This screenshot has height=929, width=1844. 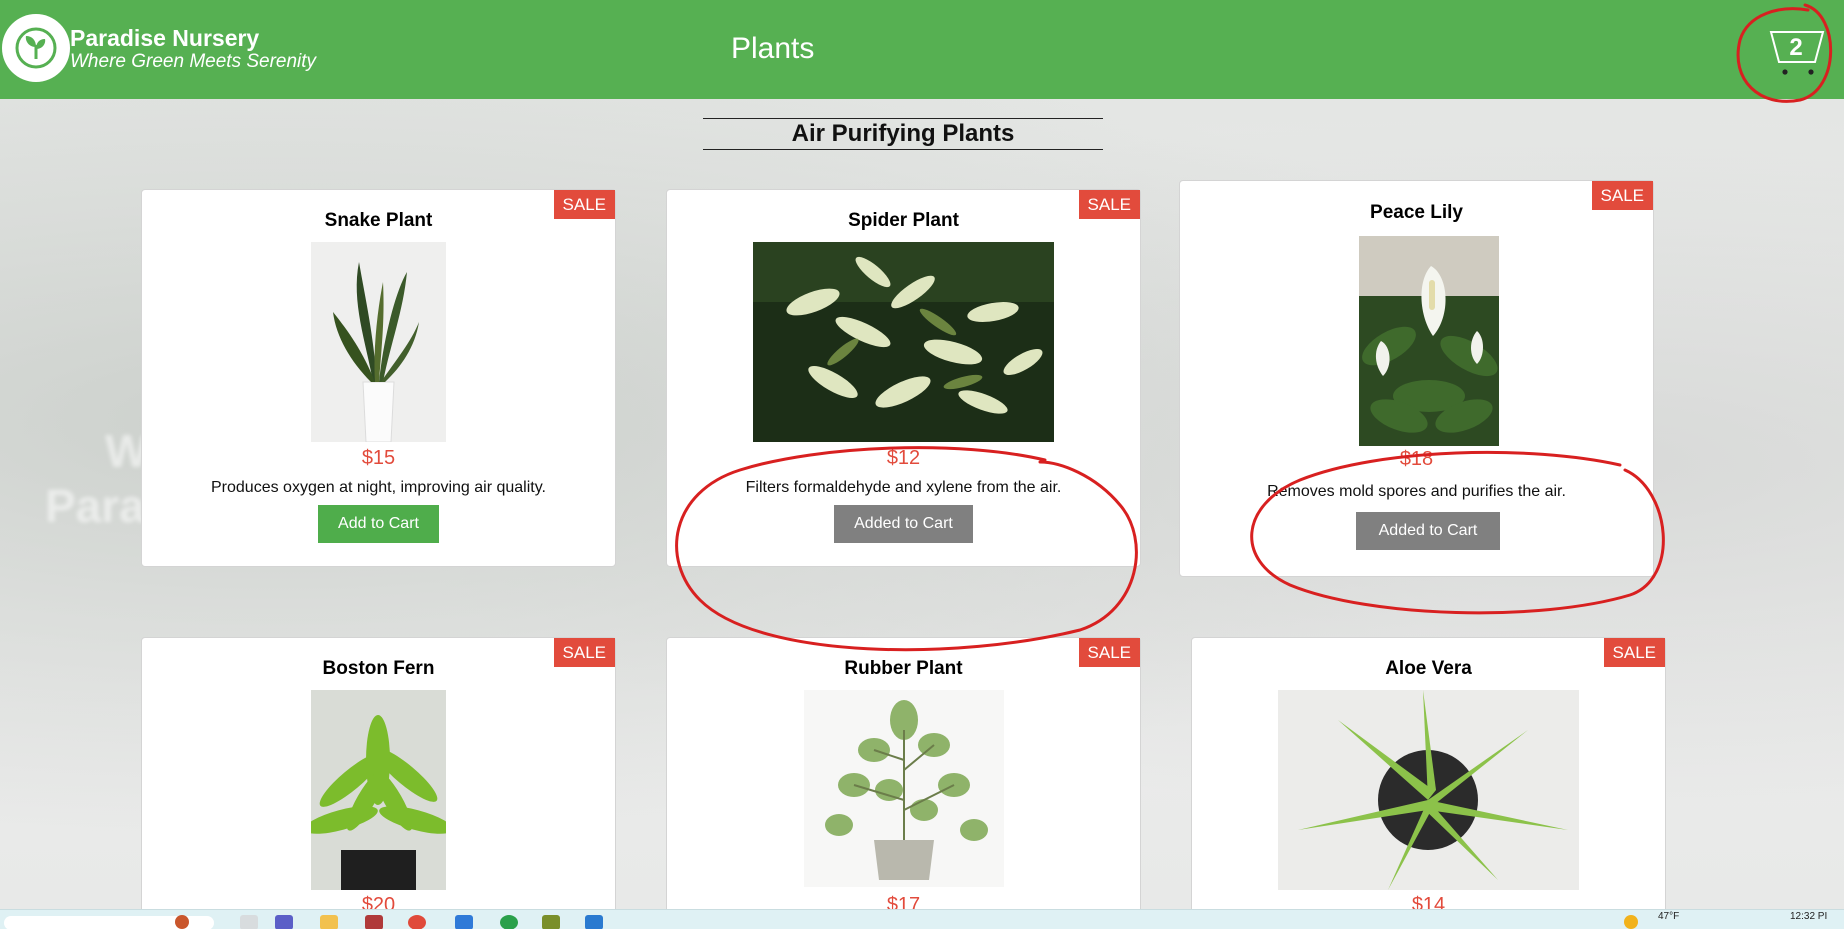 What do you see at coordinates (378, 524) in the screenshot?
I see `add-to-cart-button: Add to Cart` at bounding box center [378, 524].